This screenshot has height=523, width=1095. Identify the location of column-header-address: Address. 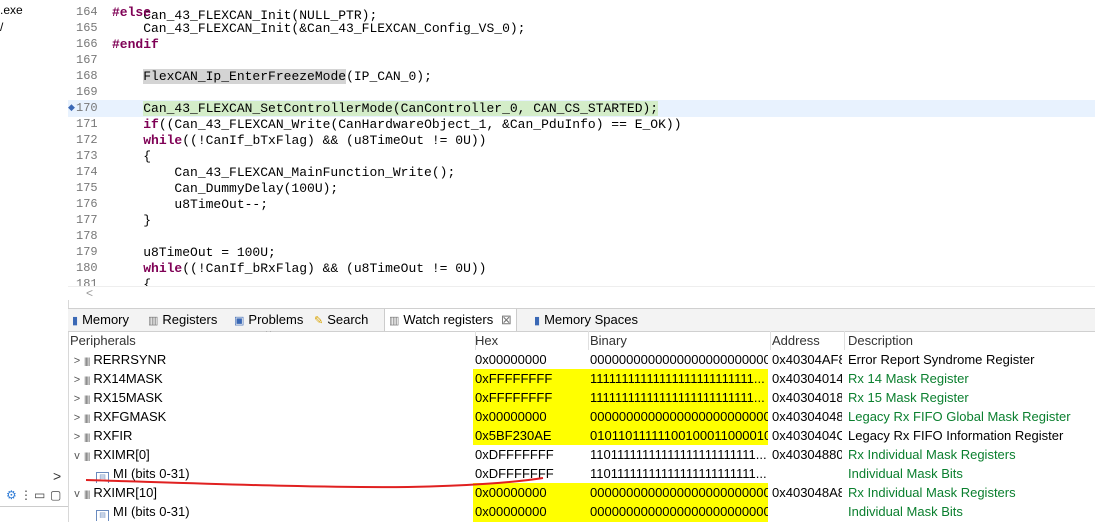
(807, 340).